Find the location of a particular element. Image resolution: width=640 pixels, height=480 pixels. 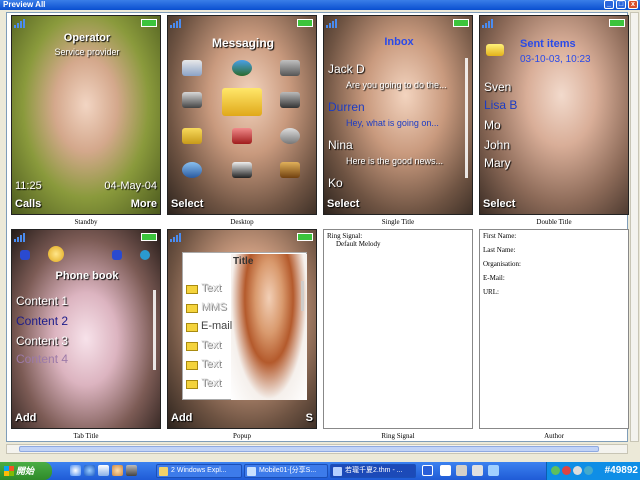

popup-item-selected: E-mail is located at coordinates (217, 326).